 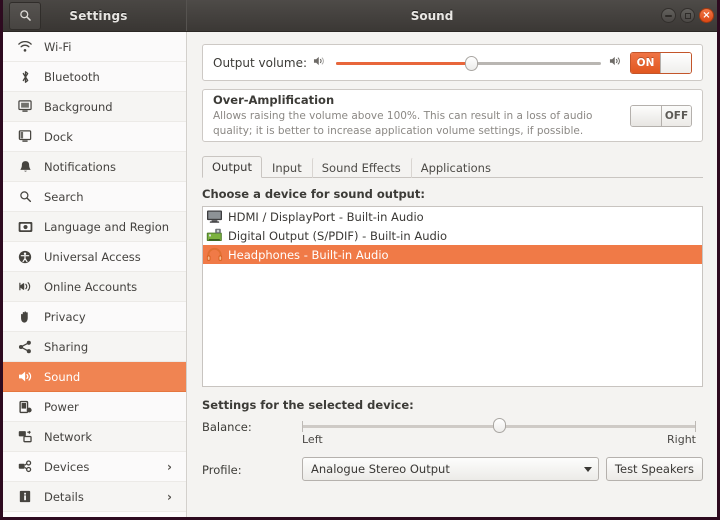 I want to click on profile-value: Analogue Stereo Output, so click(x=380, y=469).